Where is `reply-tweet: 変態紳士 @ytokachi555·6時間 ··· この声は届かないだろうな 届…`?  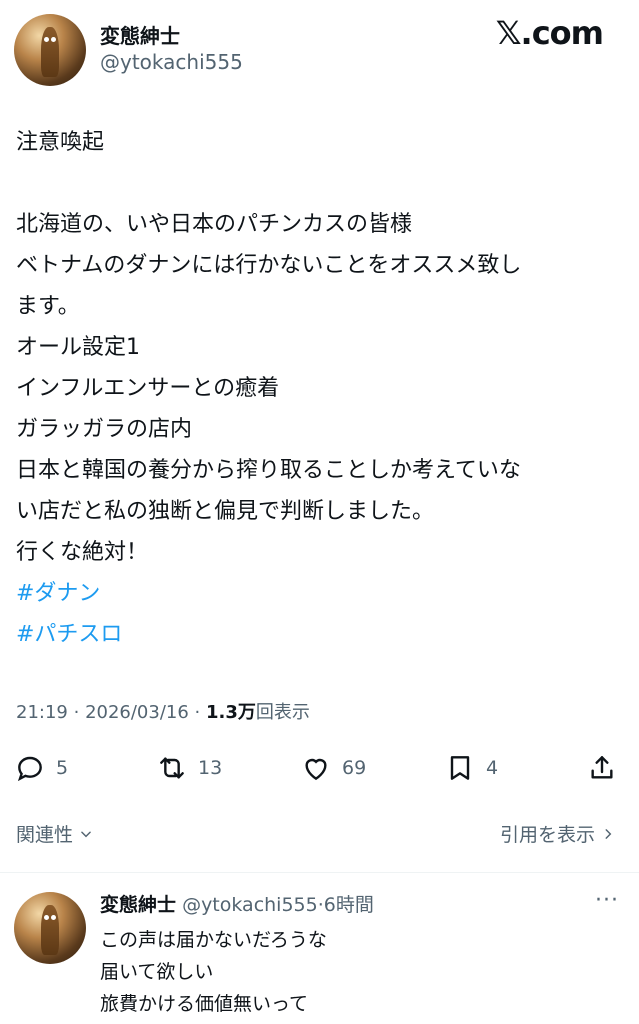
reply-tweet: 変態紳士 @ytokachi555·6時間 ··· この声は届かないだろうな 届… is located at coordinates (319, 952).